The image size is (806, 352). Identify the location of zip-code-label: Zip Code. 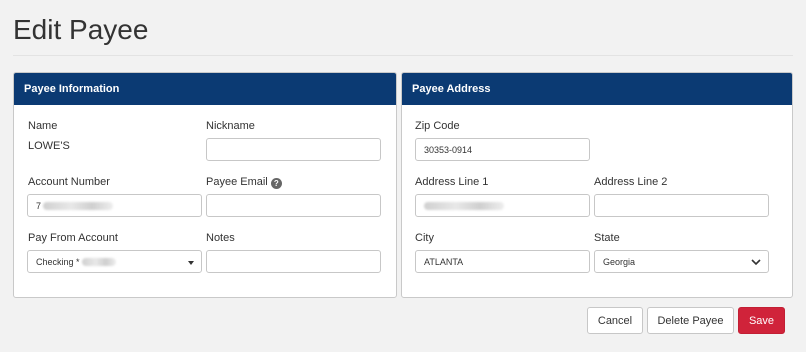
(437, 126).